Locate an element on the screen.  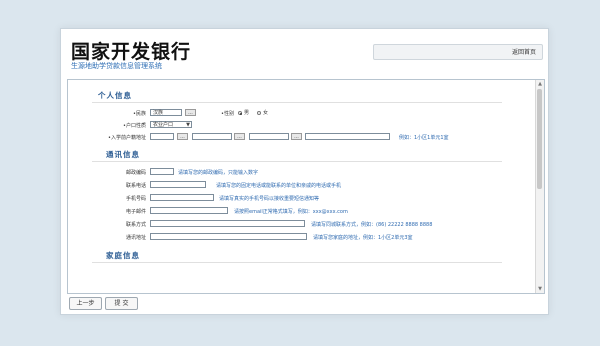
email-hint: 请按照email正常格式填写，例如：xxx@xxx.com is located at coordinates (291, 212).